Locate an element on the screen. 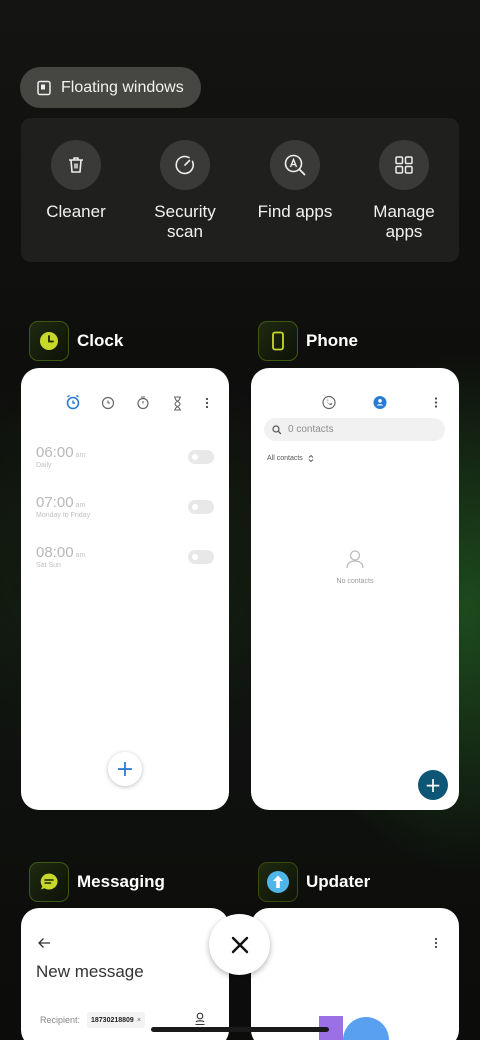  search-placeholder: 0 contacts is located at coordinates (311, 429).